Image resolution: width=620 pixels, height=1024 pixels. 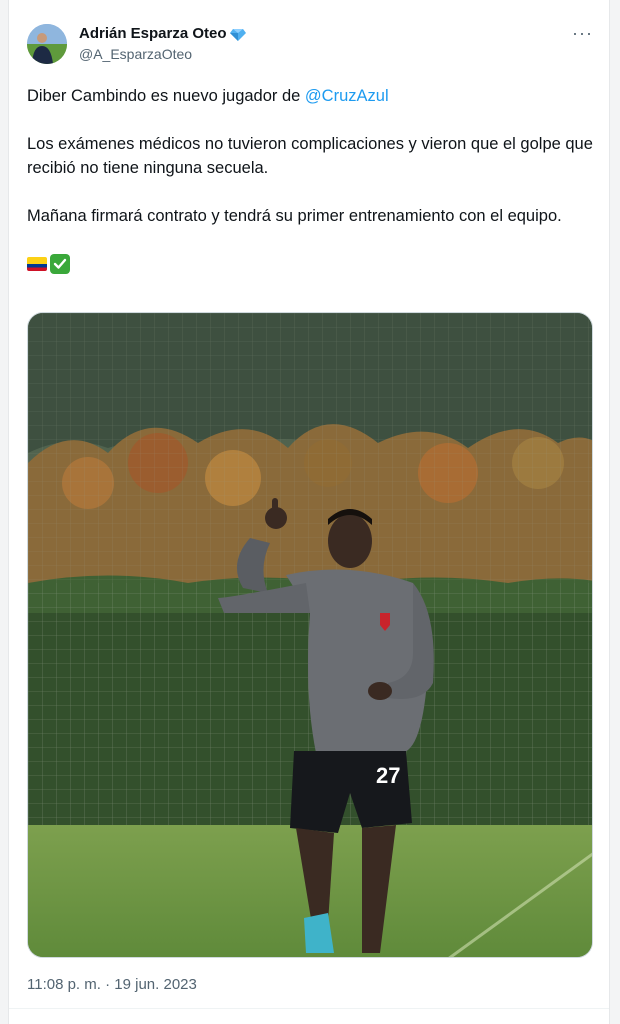 What do you see at coordinates (37, 264) in the screenshot?
I see `flag-colombia-icon` at bounding box center [37, 264].